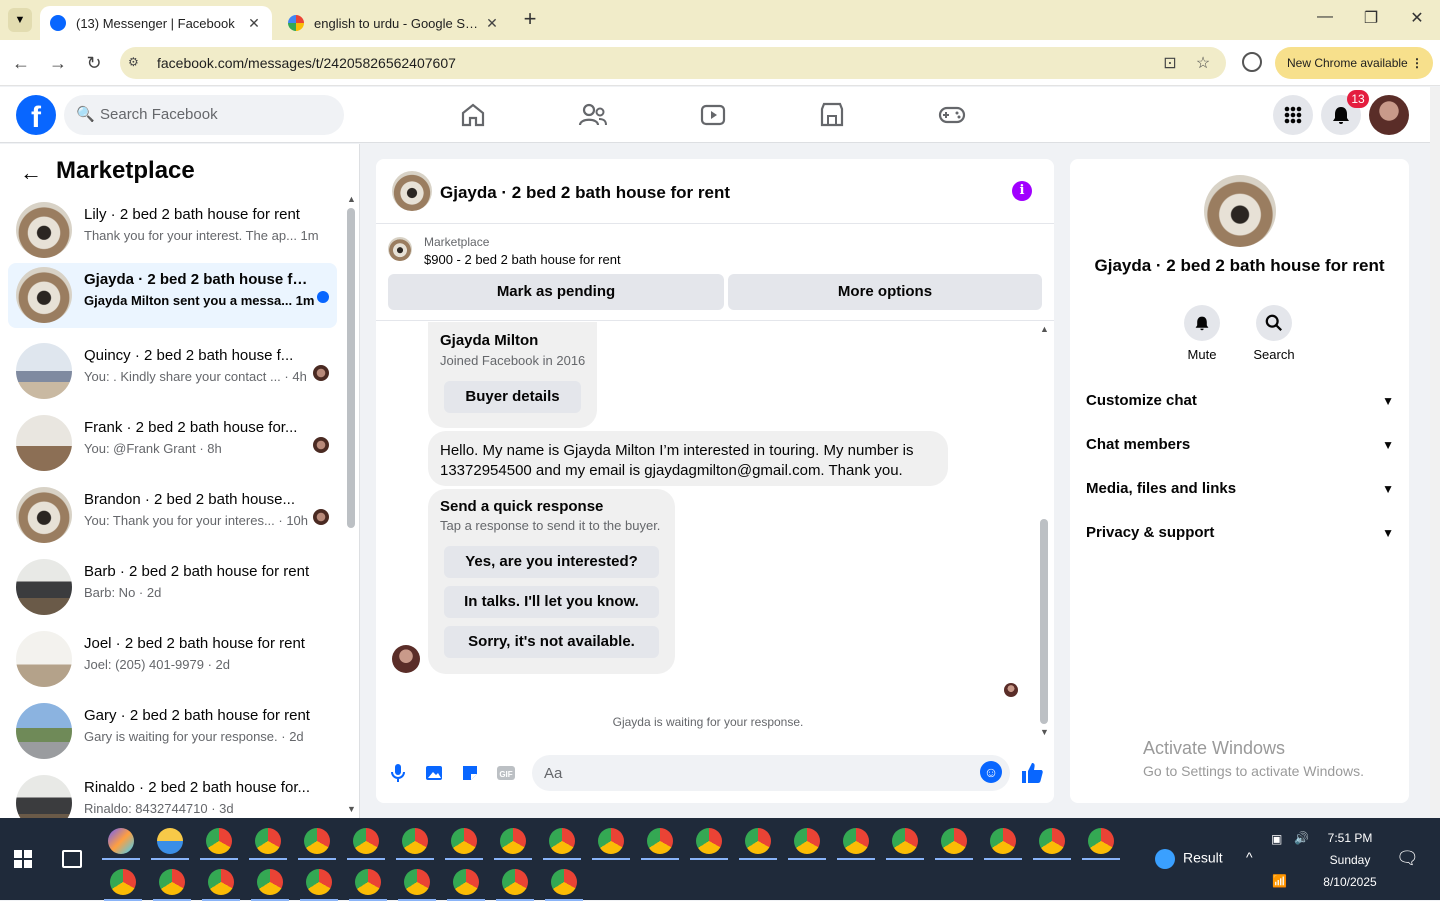 Image resolution: width=1440 pixels, height=901 pixels. Describe the element at coordinates (1044, 732) in the screenshot. I see `chat-scroll-down-icon: ▼` at that location.